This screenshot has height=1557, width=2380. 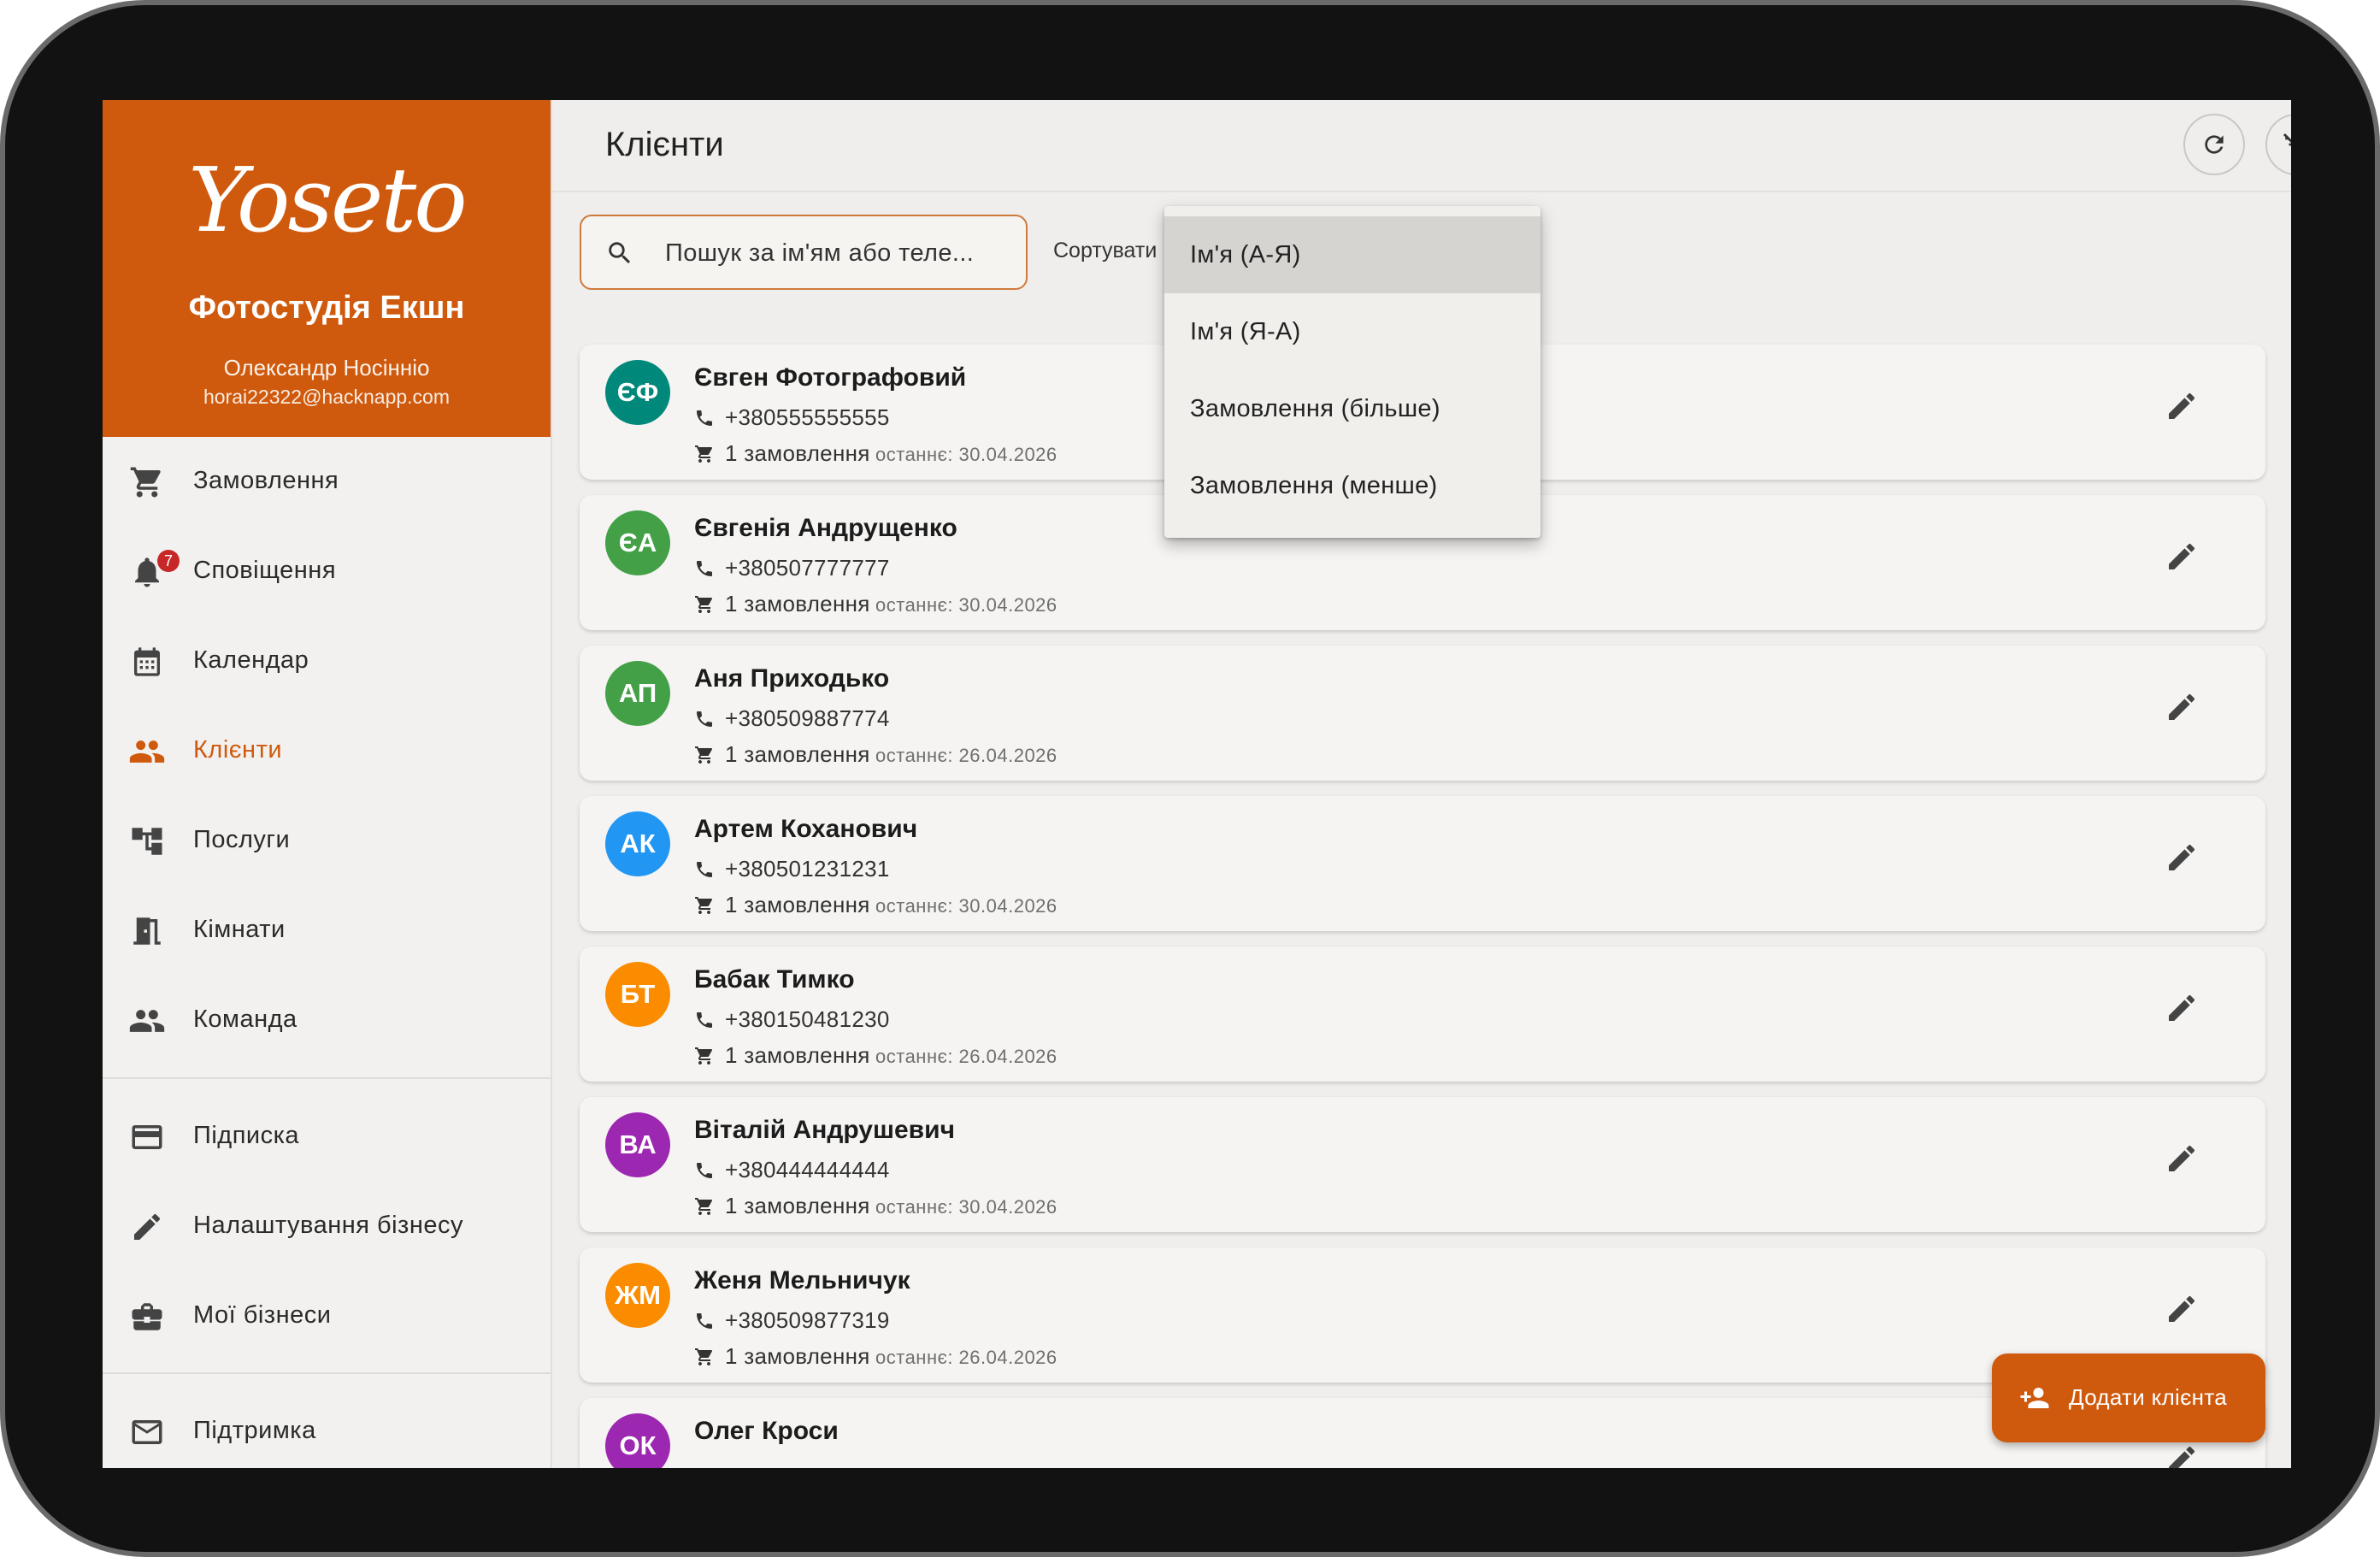 What do you see at coordinates (327, 397) in the screenshot?
I see `owner-email: horai22322@hacknapp.com` at bounding box center [327, 397].